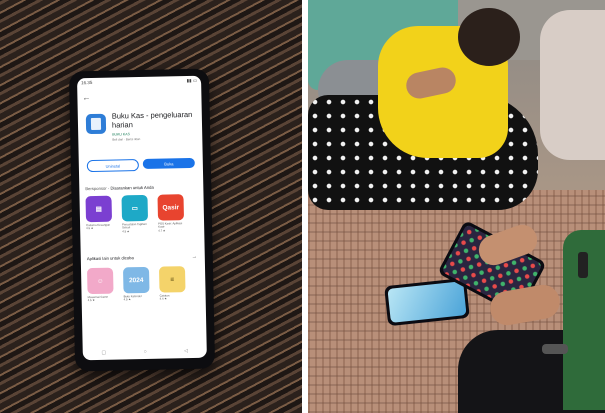 Image resolution: width=605 pixels, height=413 pixels. Describe the element at coordinates (170, 227) in the screenshot. I see `suggested-app-caption: POS Kasir: Aplikasi Kasir 4.7 ★` at that location.